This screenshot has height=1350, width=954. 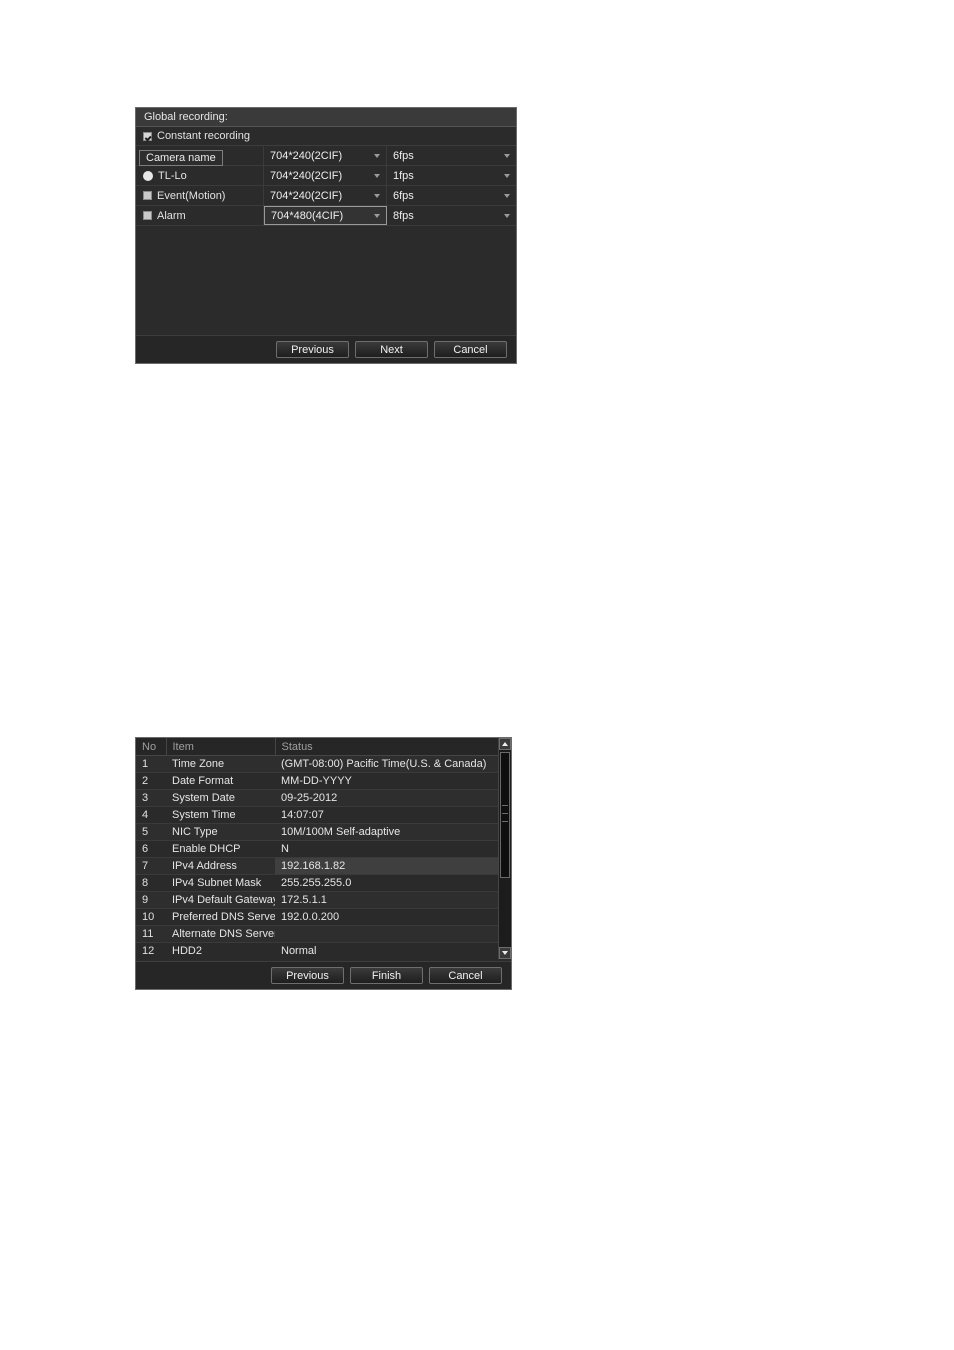 I want to click on record-row-tl-lo-label-wrap: TL-Lo, so click(x=200, y=175).